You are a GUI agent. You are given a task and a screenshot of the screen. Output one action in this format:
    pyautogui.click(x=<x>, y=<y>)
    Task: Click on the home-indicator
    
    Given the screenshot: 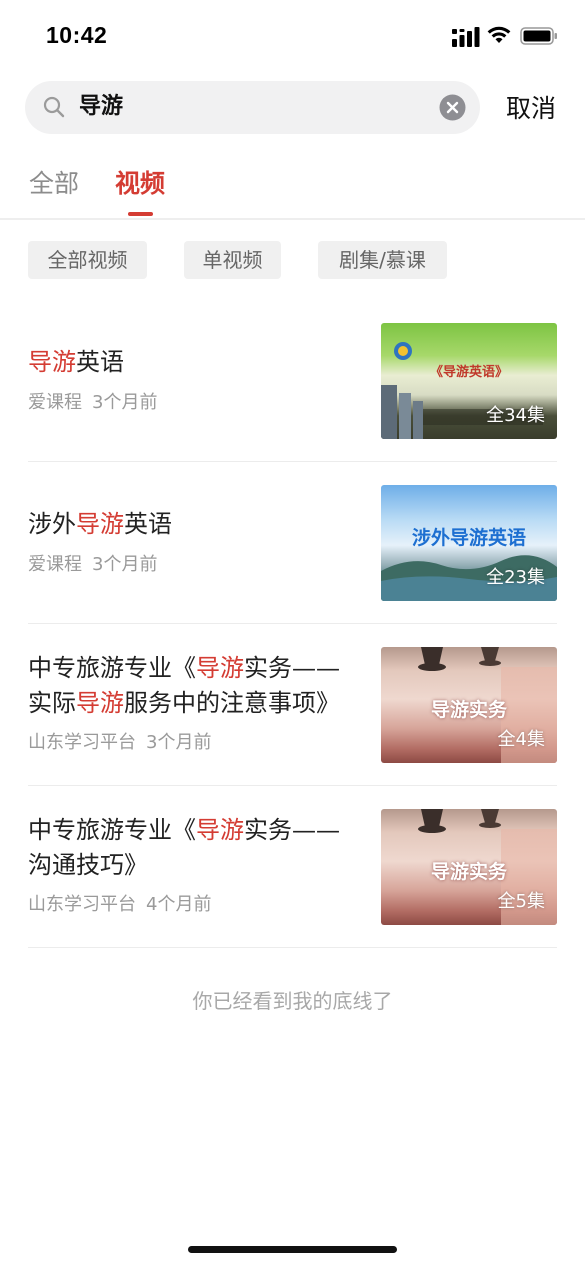 What is the action you would take?
    pyautogui.click(x=292, y=1249)
    